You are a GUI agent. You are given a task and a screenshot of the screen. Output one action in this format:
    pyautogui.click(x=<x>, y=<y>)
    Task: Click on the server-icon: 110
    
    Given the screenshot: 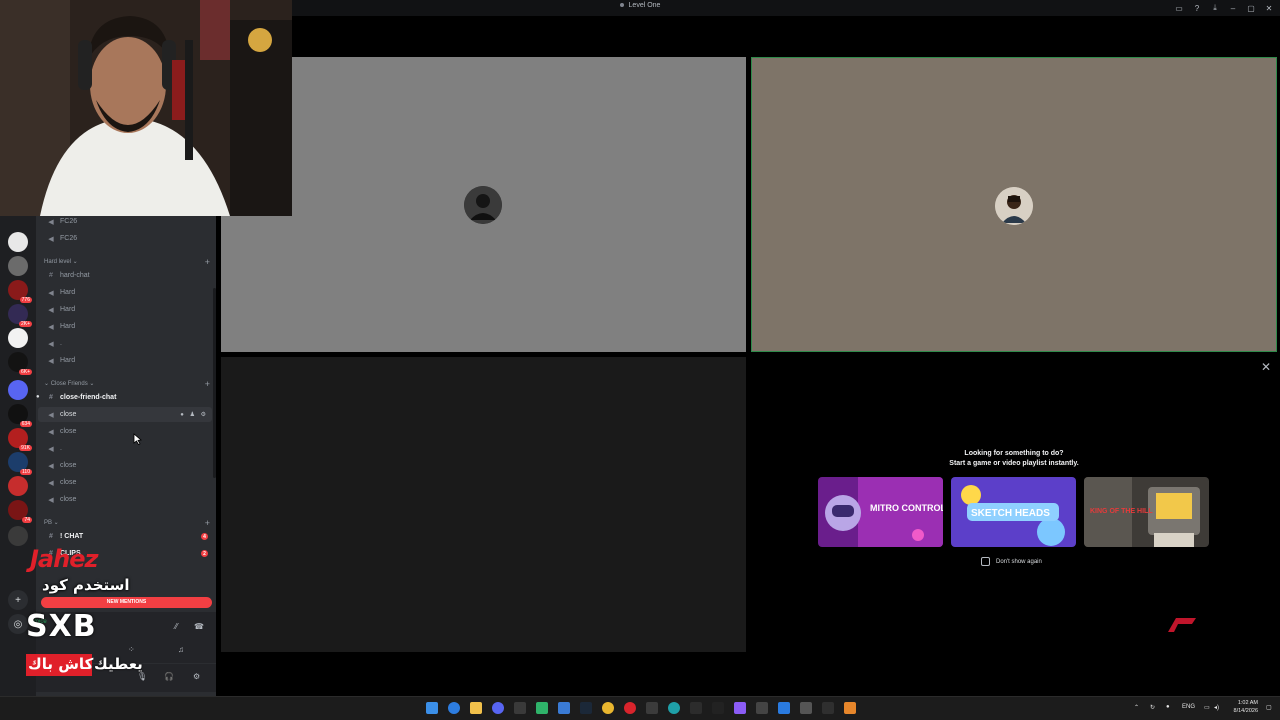 What is the action you would take?
    pyautogui.click(x=20, y=463)
    